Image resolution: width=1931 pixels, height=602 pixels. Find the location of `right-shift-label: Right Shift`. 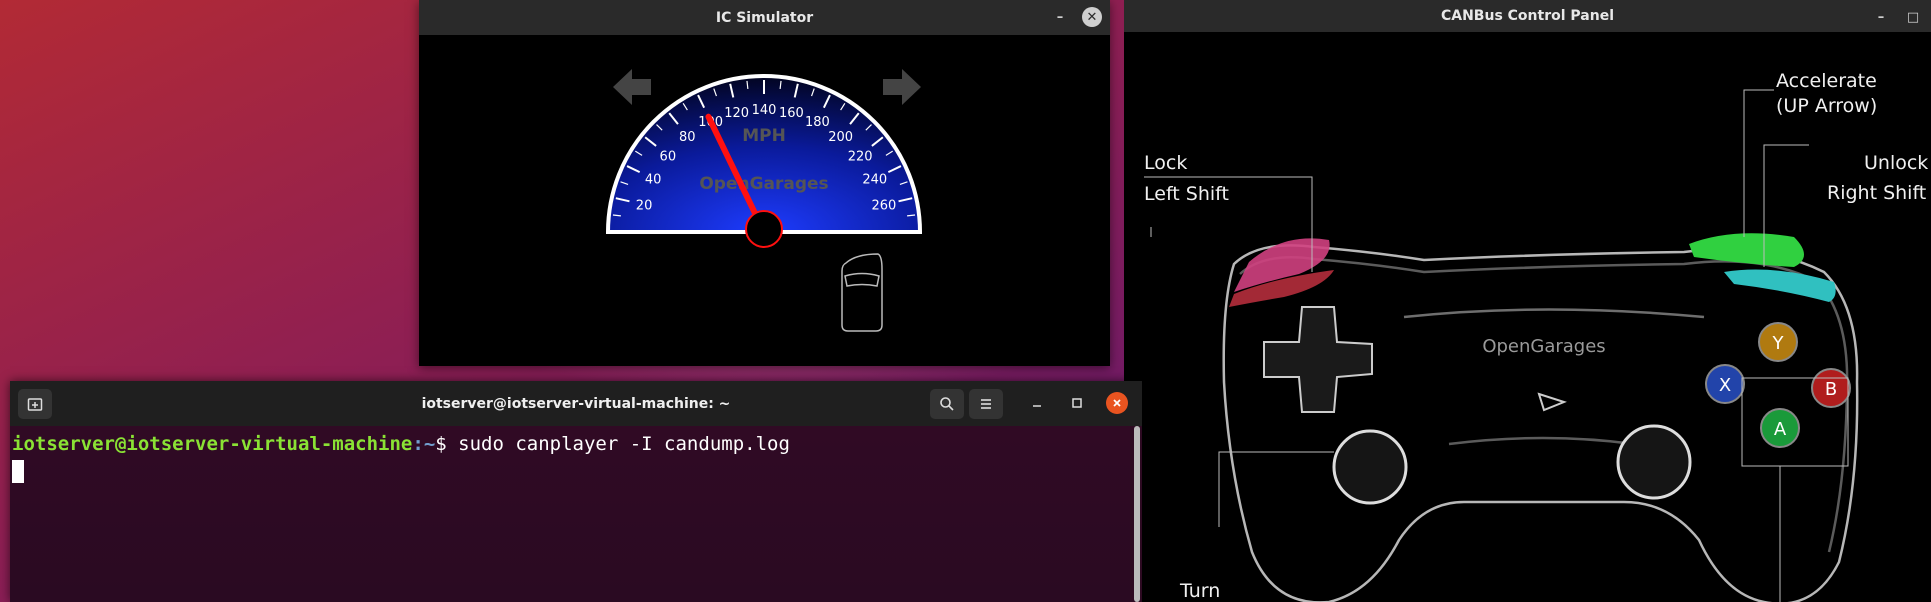

right-shift-label: Right Shift is located at coordinates (1877, 193).